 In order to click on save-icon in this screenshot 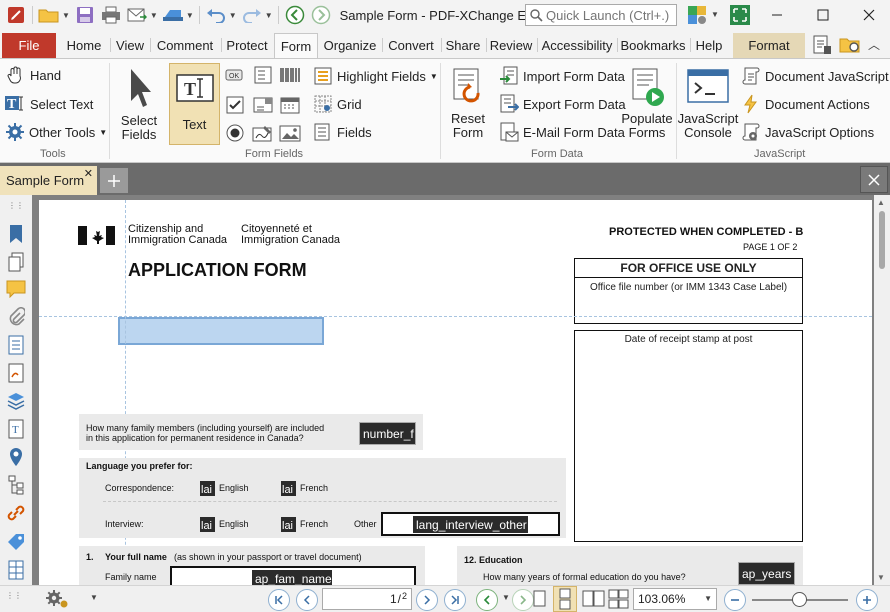, I will do `click(85, 15)`.